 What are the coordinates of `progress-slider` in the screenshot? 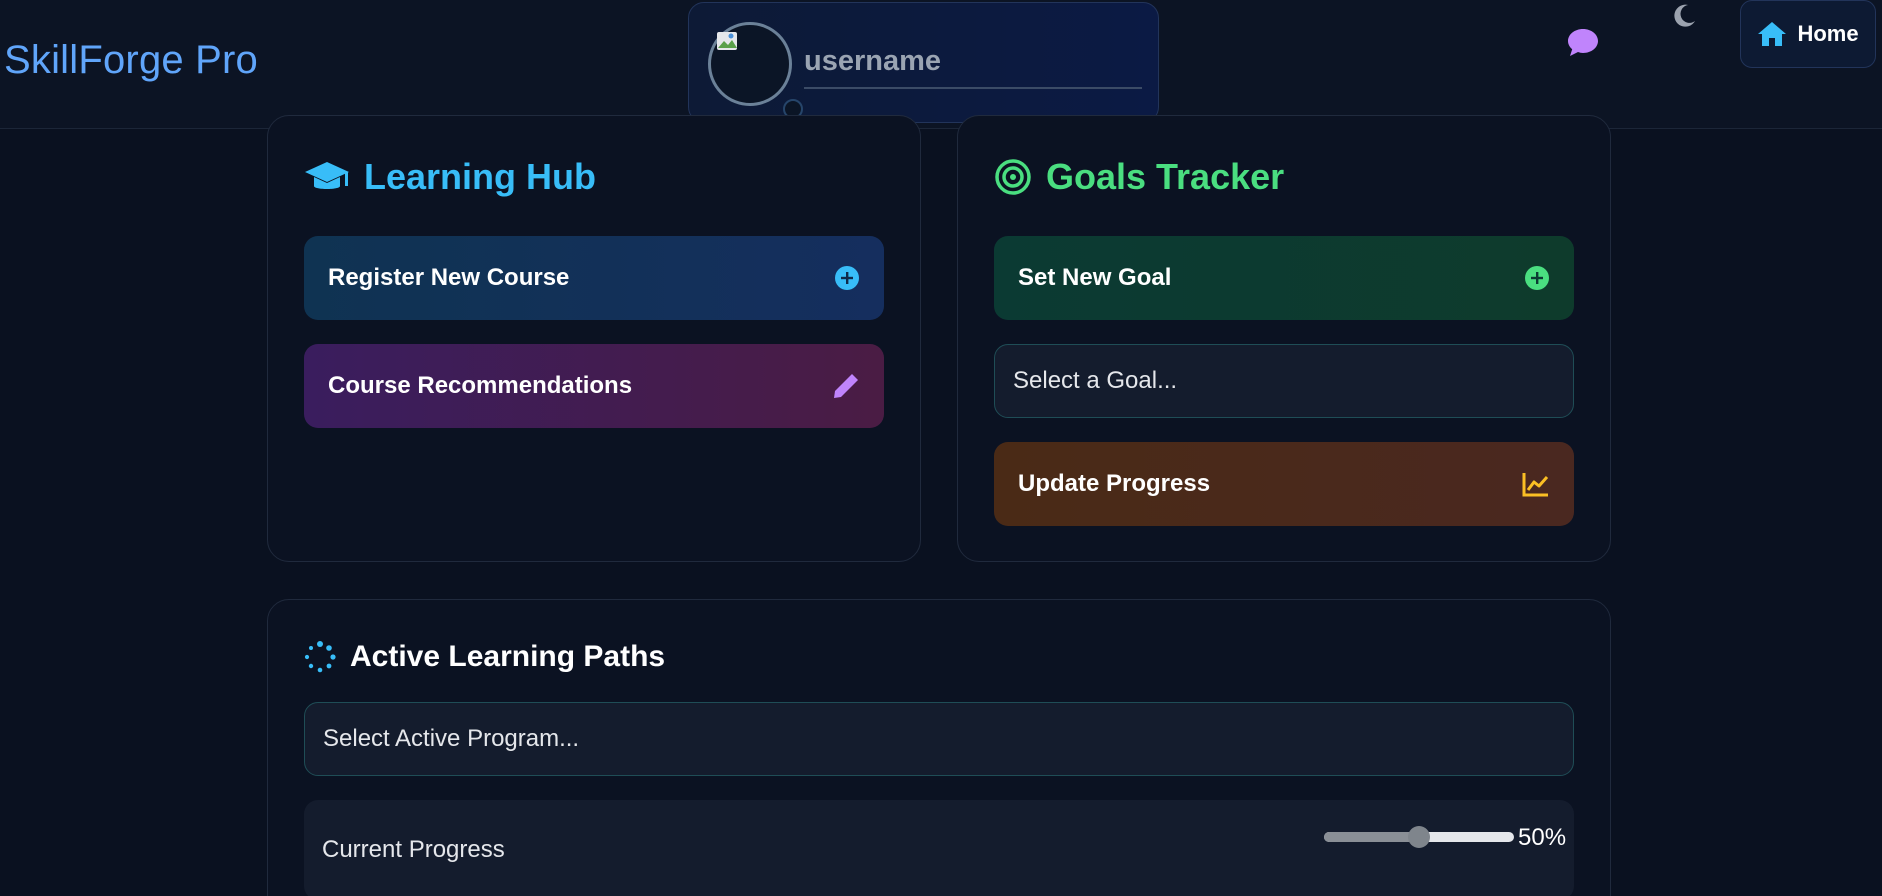 It's located at (1419, 837).